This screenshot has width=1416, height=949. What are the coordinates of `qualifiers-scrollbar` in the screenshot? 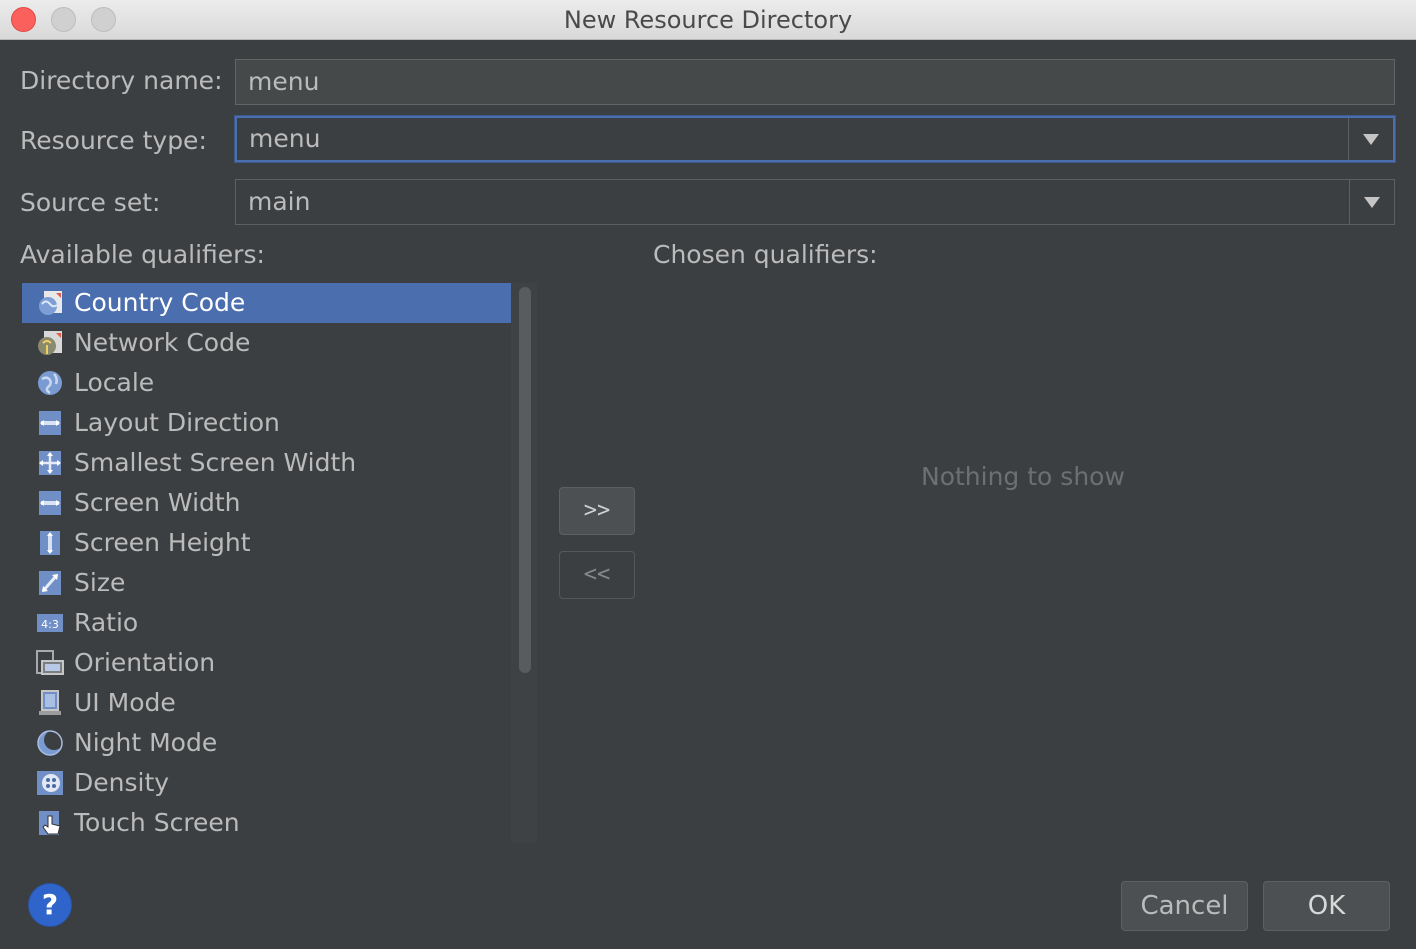 It's located at (524, 563).